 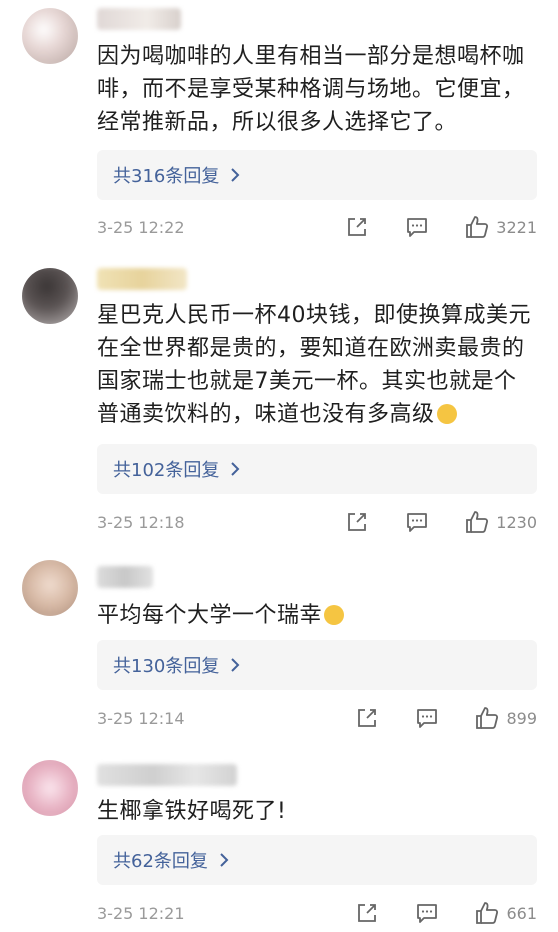 What do you see at coordinates (317, 665) in the screenshot?
I see `view-replies-button: 共130条回复` at bounding box center [317, 665].